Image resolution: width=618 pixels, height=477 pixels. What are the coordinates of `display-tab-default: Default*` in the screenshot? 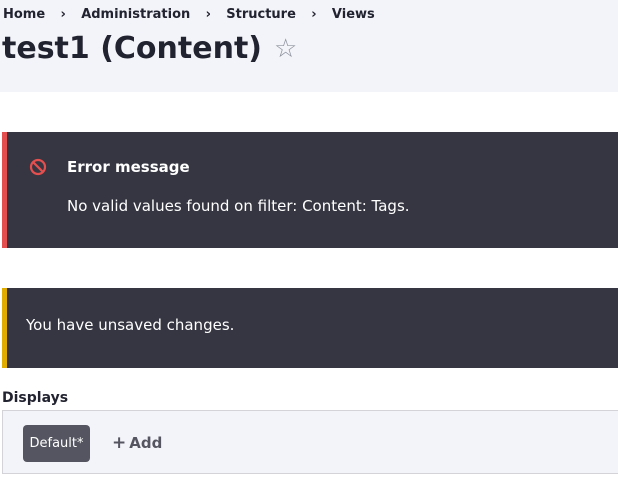 It's located at (56, 443).